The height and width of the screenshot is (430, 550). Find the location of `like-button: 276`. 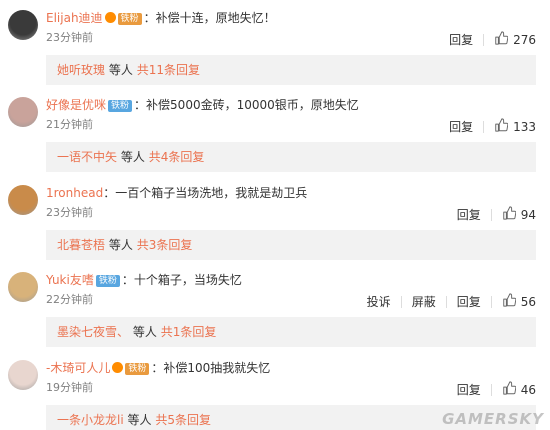

like-button: 276 is located at coordinates (510, 39).